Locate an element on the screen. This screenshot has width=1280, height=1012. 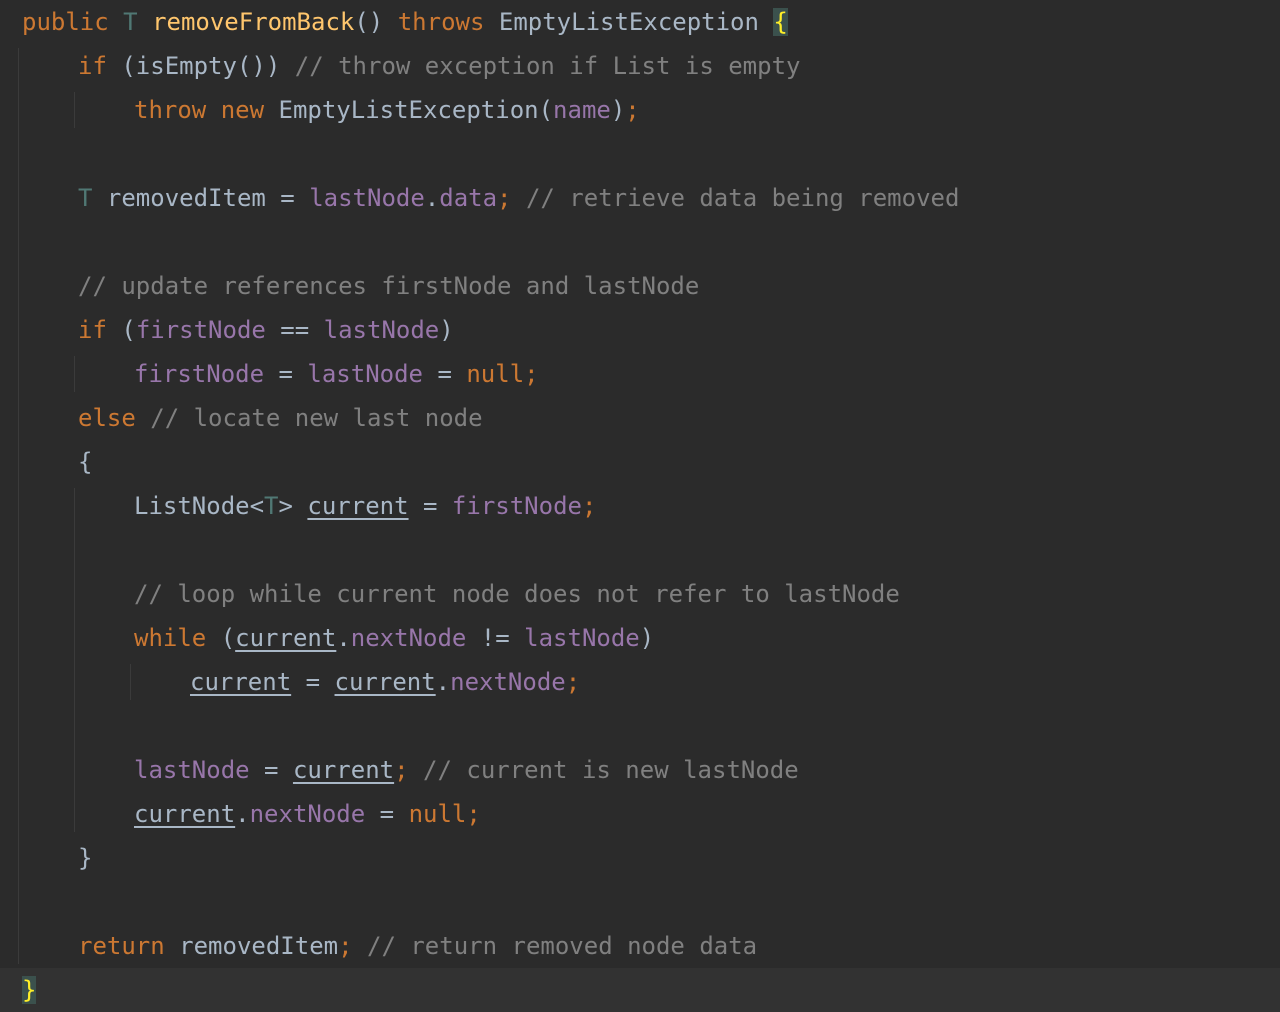
code-token: while is located at coordinates (170, 638).